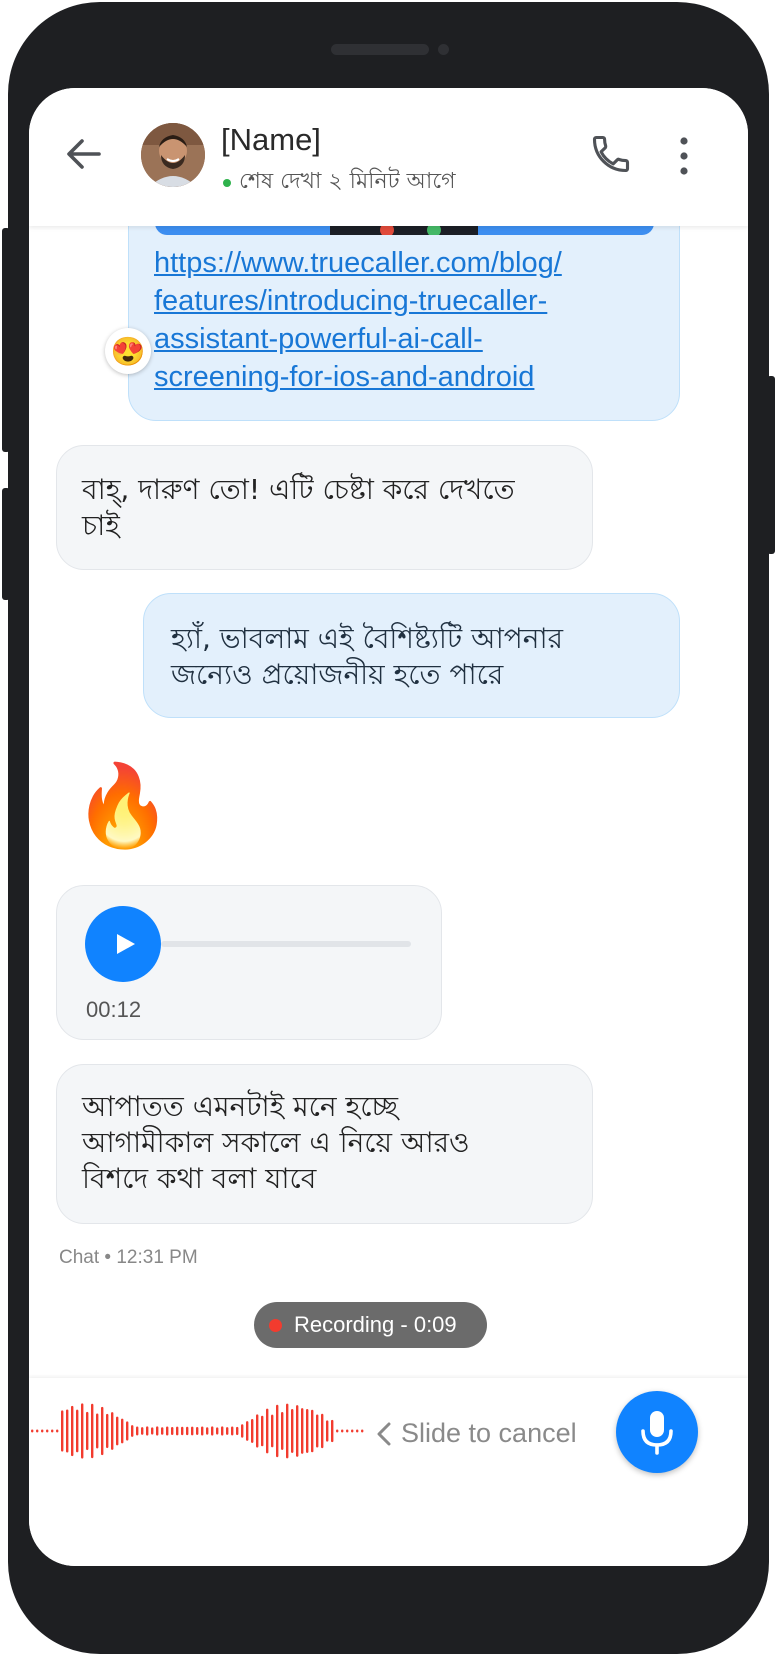 The height and width of the screenshot is (1657, 777). What do you see at coordinates (367, 638) in the screenshot?
I see `message-text-line: হ্যাঁ, ভাবলাম এই বৈশিষ্ট্যটি আপনার` at bounding box center [367, 638].